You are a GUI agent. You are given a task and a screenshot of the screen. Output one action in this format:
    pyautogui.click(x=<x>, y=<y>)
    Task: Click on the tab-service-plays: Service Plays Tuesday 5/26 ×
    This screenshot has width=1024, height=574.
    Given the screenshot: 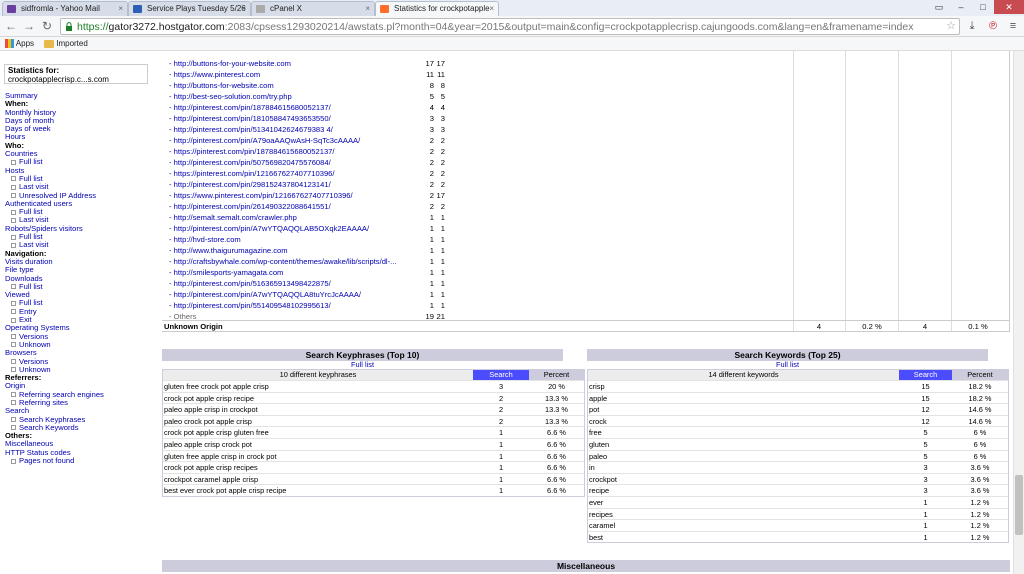 What is the action you would take?
    pyautogui.click(x=189, y=8)
    